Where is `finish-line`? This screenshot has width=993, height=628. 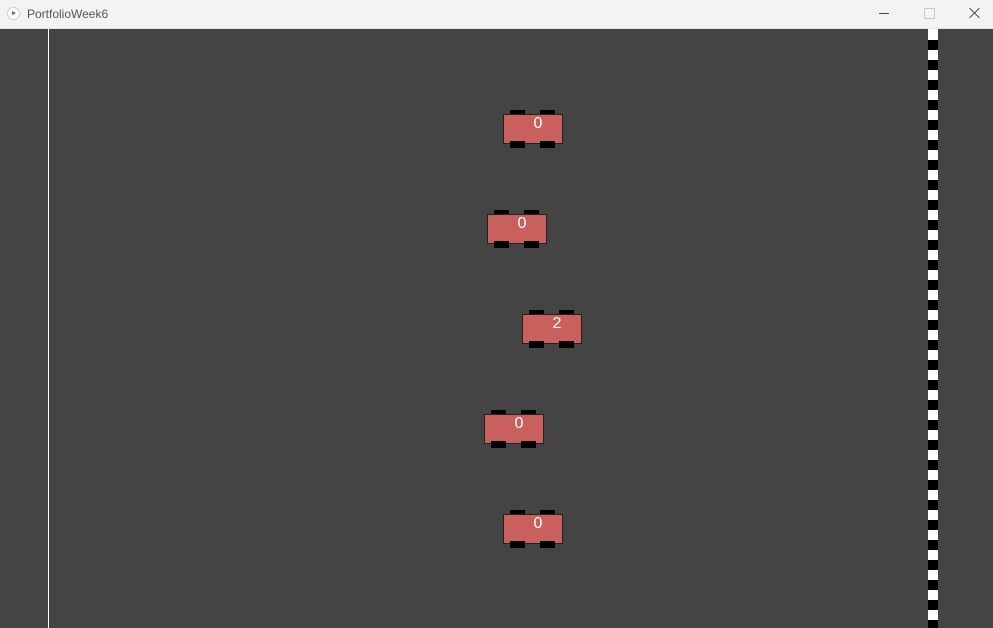 finish-line is located at coordinates (933, 328).